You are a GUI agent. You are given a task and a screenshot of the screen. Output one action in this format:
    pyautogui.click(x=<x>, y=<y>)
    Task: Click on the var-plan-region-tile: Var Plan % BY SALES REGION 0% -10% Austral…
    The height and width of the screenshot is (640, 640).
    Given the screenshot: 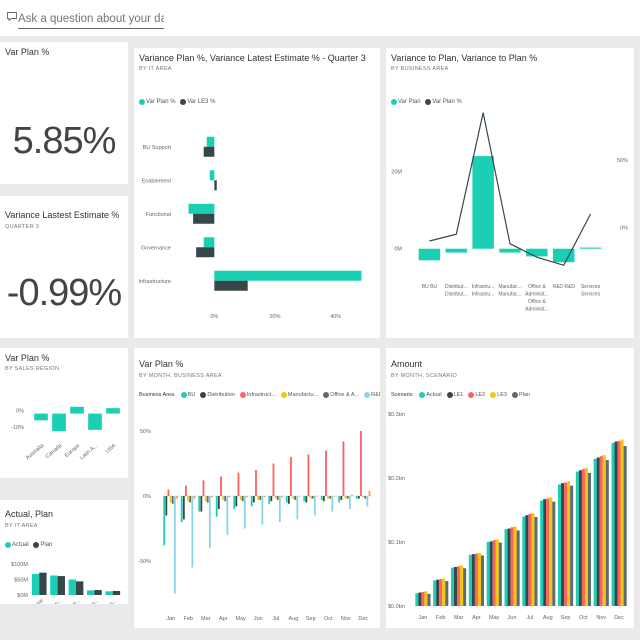 What is the action you would take?
    pyautogui.click(x=64, y=413)
    